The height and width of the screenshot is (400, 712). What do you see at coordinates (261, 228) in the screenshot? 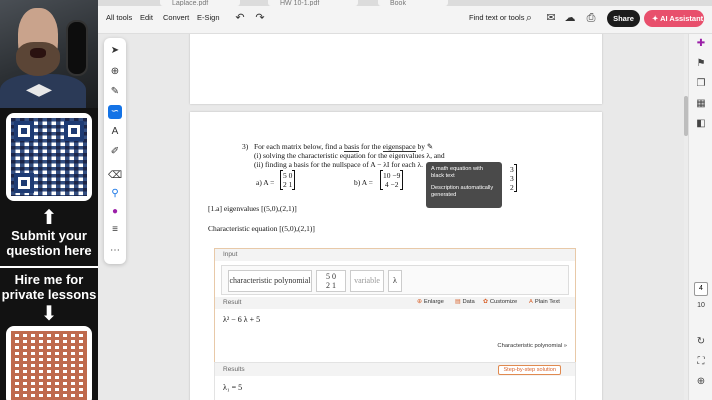
I see `note-characteristic: Characteristic equation [(5,0),(2,1)]` at bounding box center [261, 228].